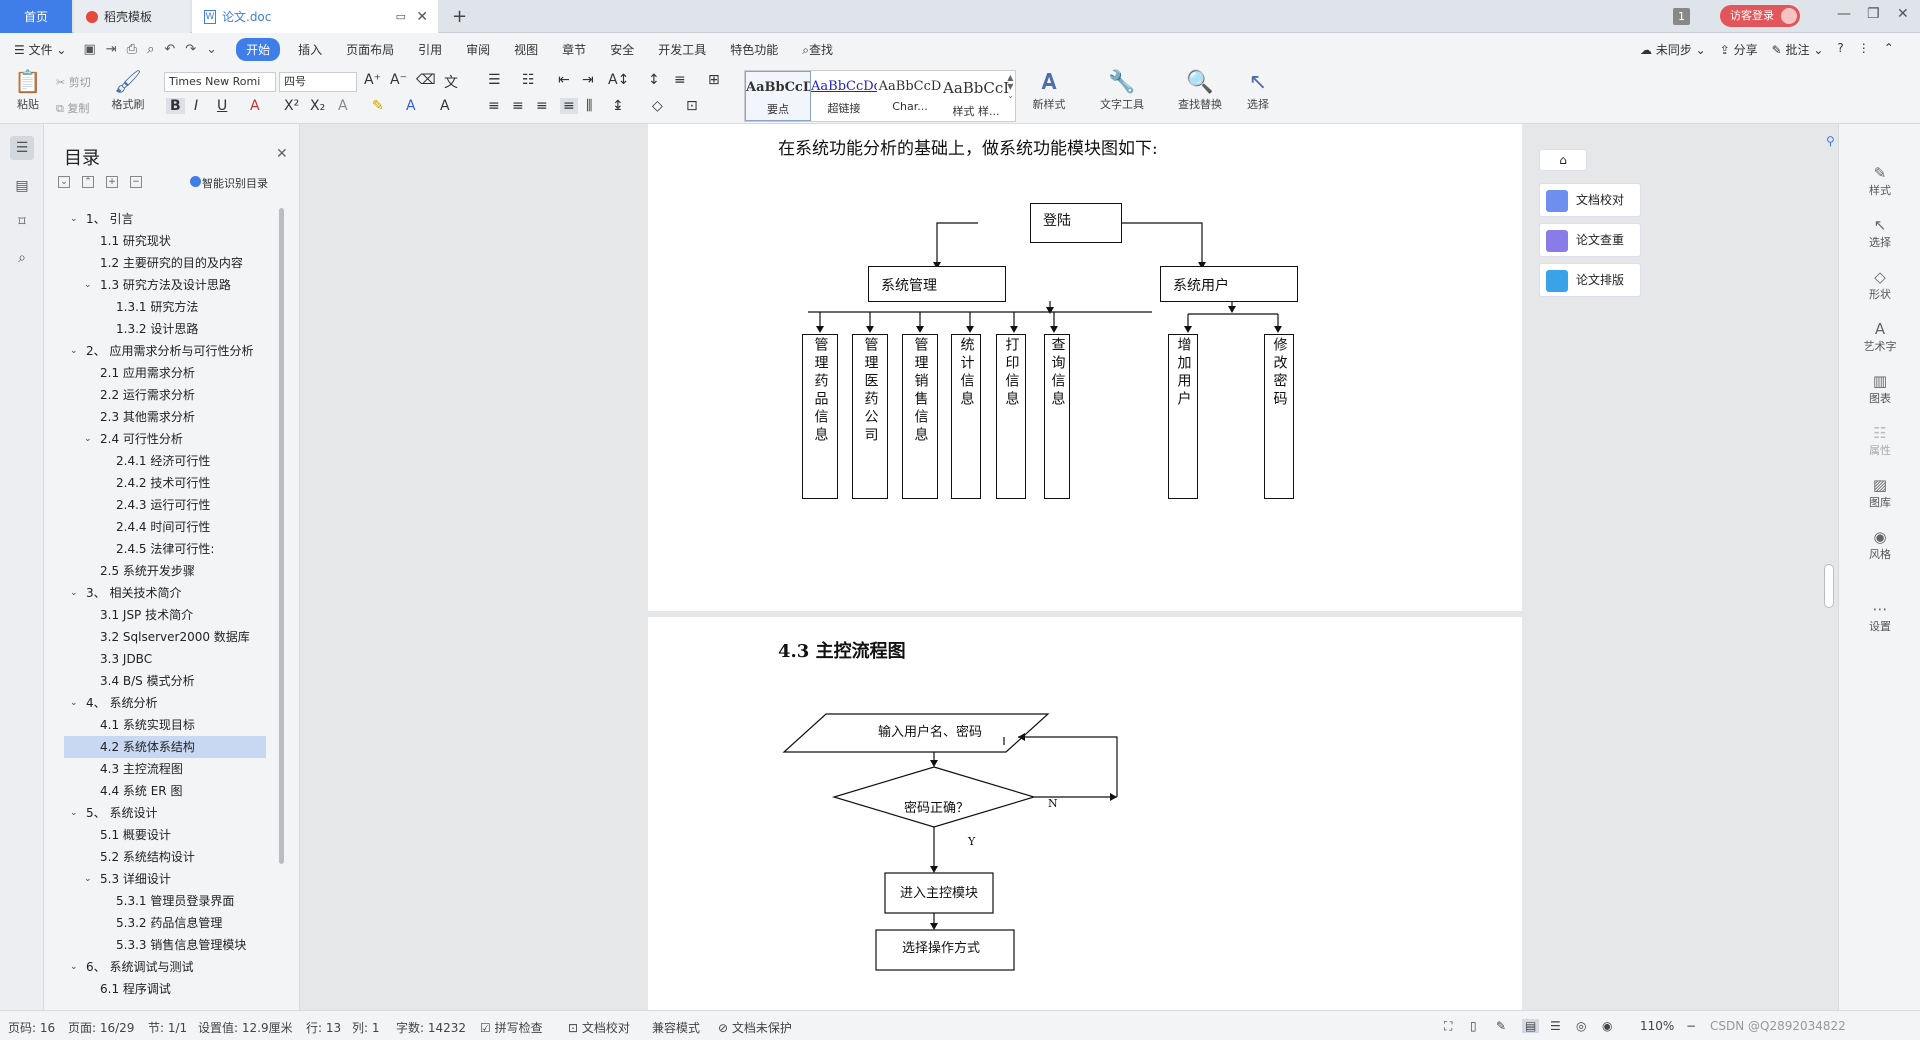 Image resolution: width=1920 pixels, height=1040 pixels. What do you see at coordinates (196, 106) in the screenshot?
I see `italic-icon: I` at bounding box center [196, 106].